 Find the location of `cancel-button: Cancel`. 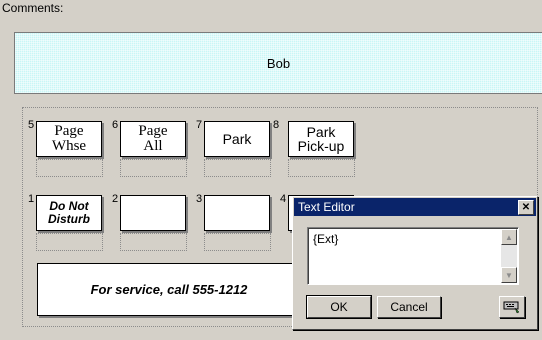

cancel-button: Cancel is located at coordinates (409, 307).